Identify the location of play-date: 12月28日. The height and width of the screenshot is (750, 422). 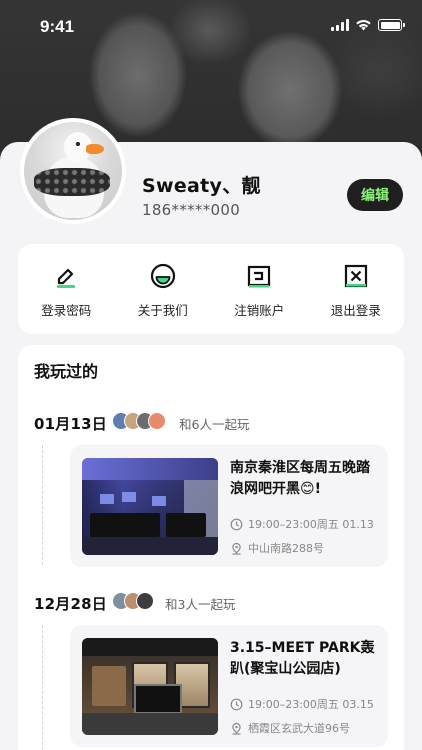
(70, 604).